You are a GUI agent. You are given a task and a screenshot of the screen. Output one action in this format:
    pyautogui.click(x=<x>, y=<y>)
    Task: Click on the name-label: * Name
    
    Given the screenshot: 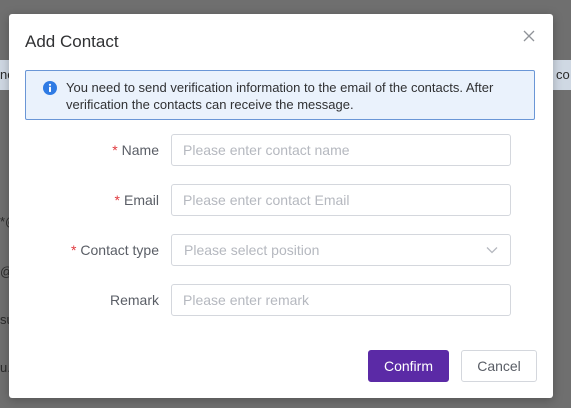 What is the action you would take?
    pyautogui.click(x=92, y=150)
    